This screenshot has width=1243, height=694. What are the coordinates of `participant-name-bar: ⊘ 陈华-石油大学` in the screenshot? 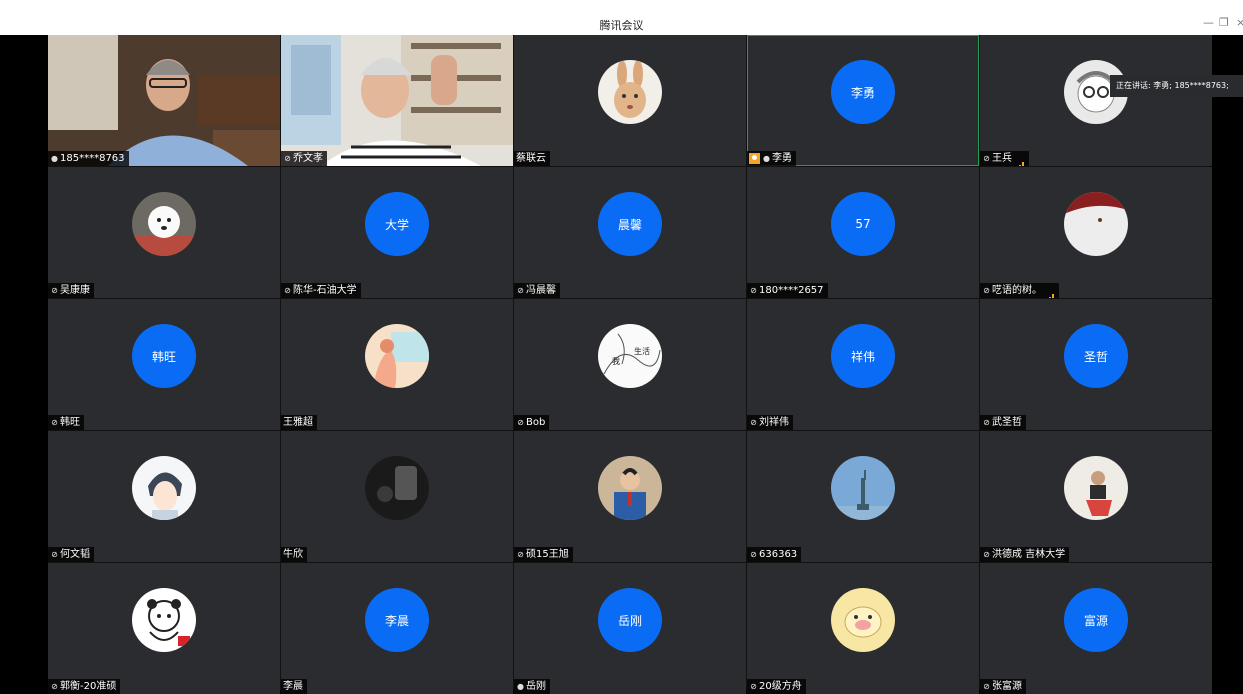 It's located at (321, 290).